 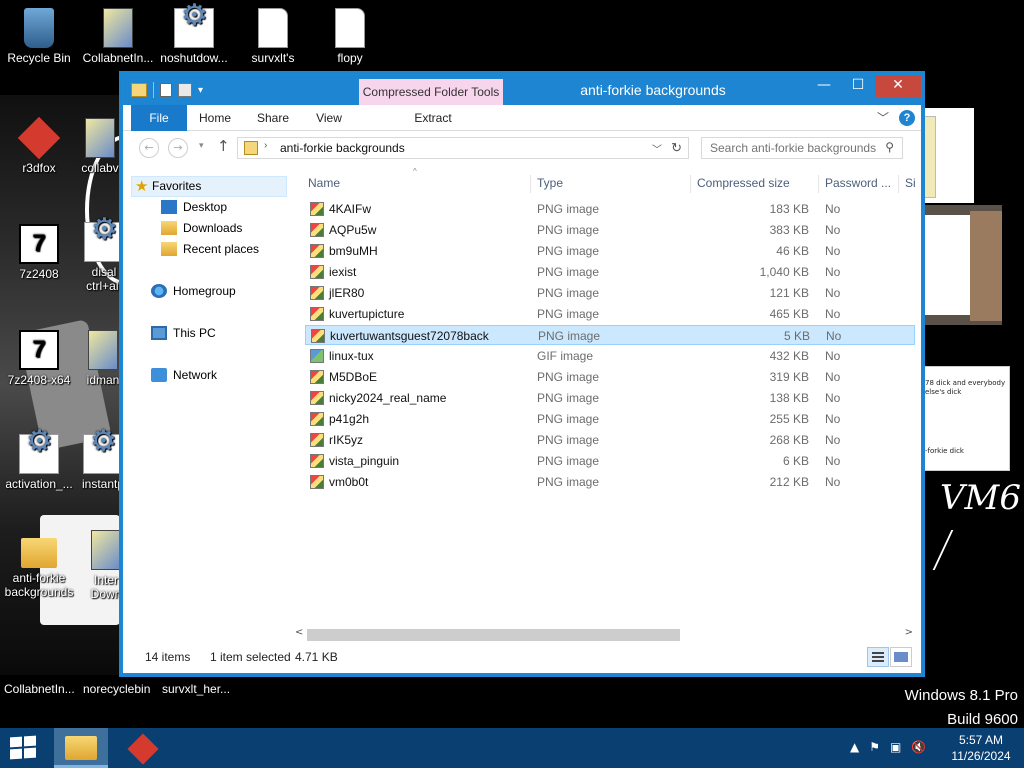 I want to click on action-center-flag-icon: ⚑, so click(x=874, y=747).